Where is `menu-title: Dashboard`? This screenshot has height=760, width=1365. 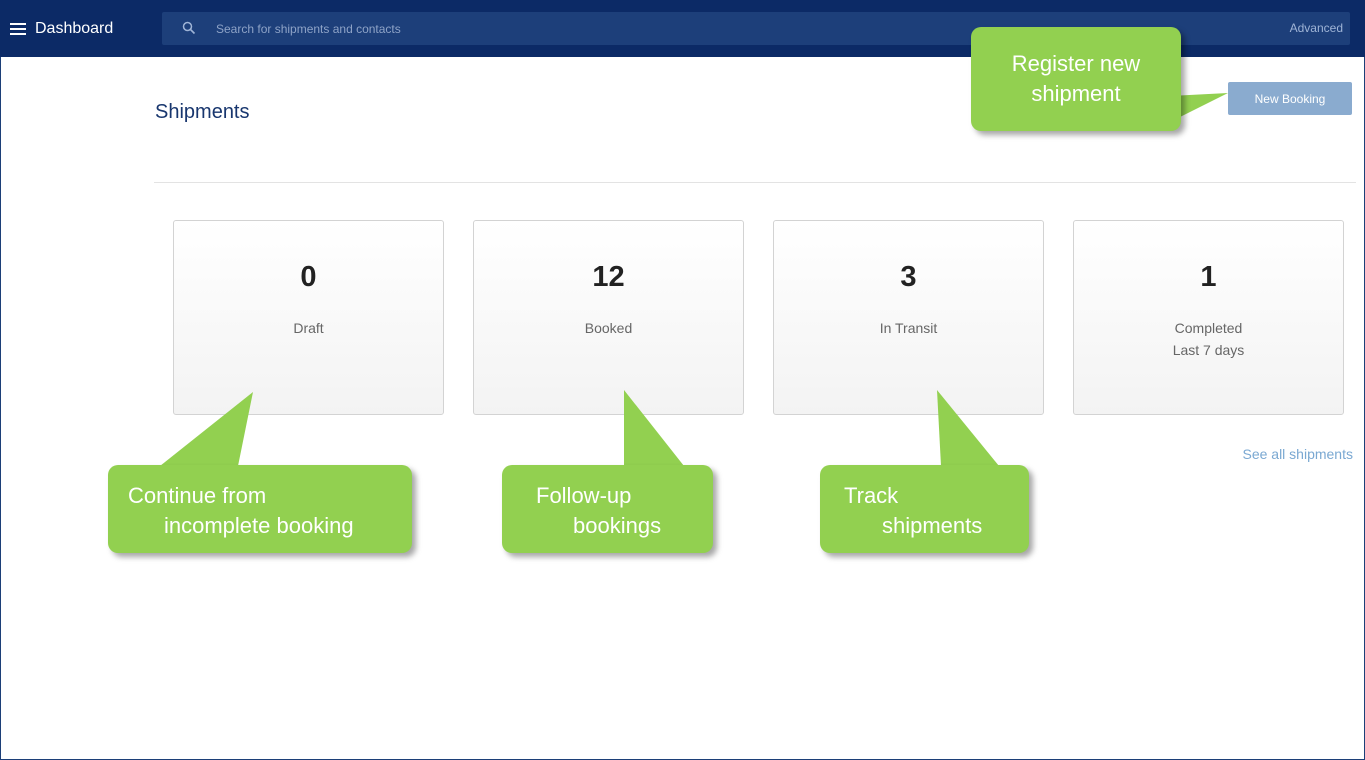 menu-title: Dashboard is located at coordinates (74, 28).